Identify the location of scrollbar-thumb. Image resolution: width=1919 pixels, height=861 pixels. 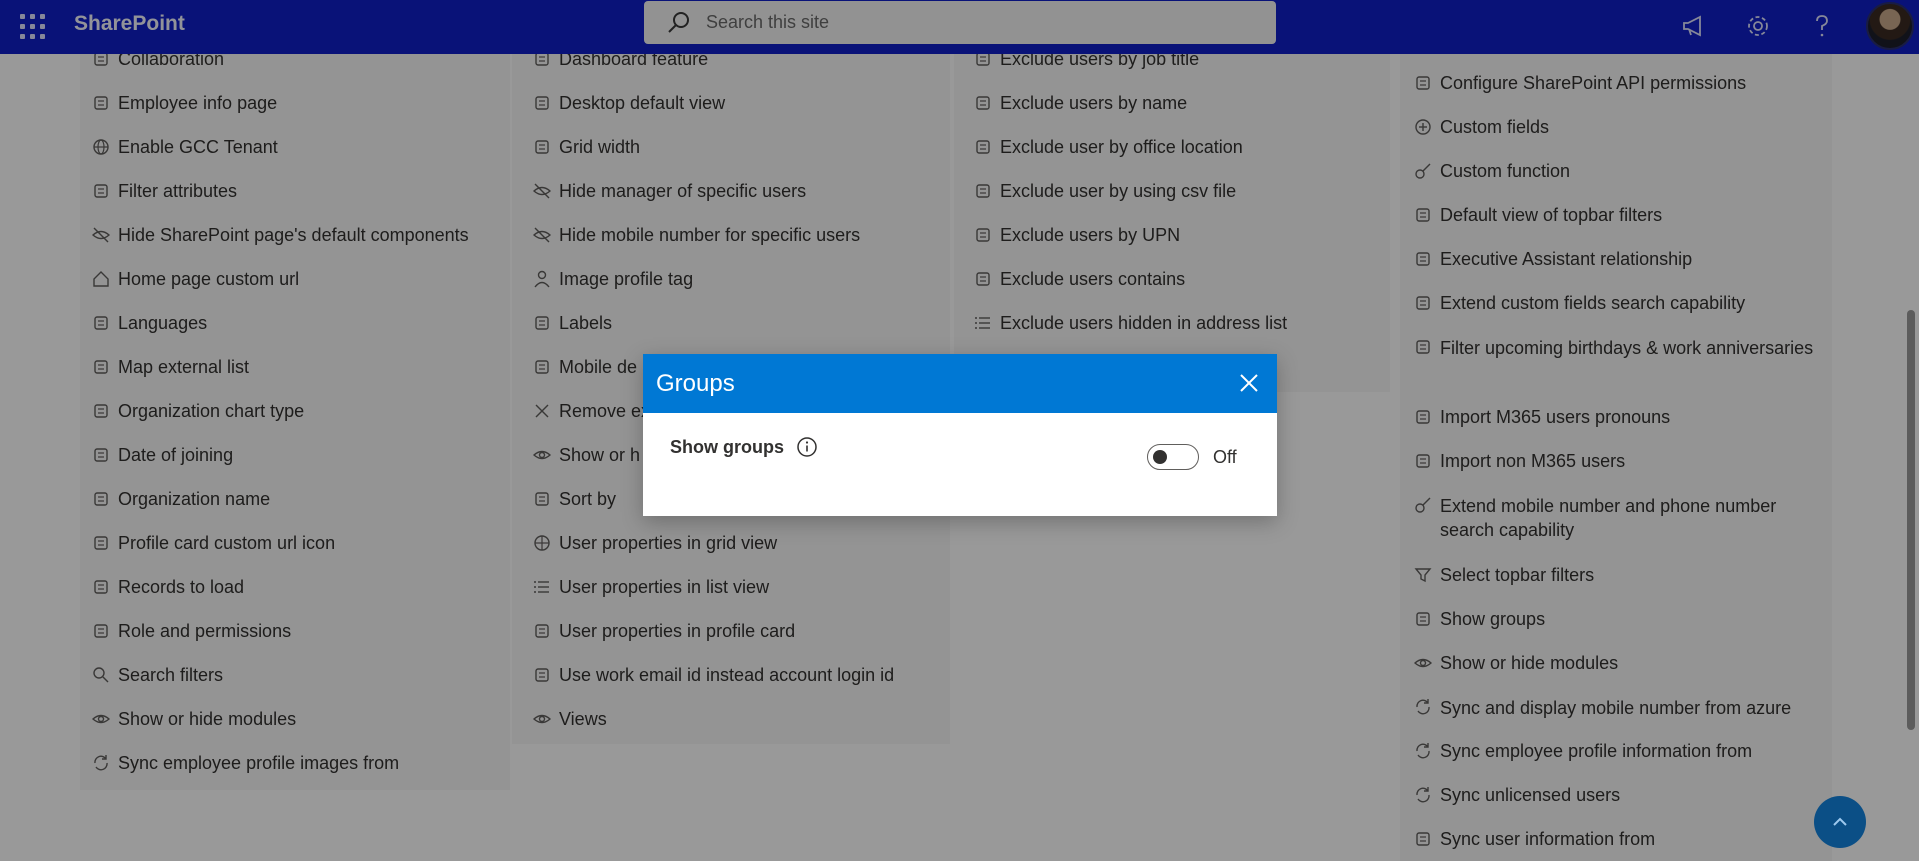
(1911, 520).